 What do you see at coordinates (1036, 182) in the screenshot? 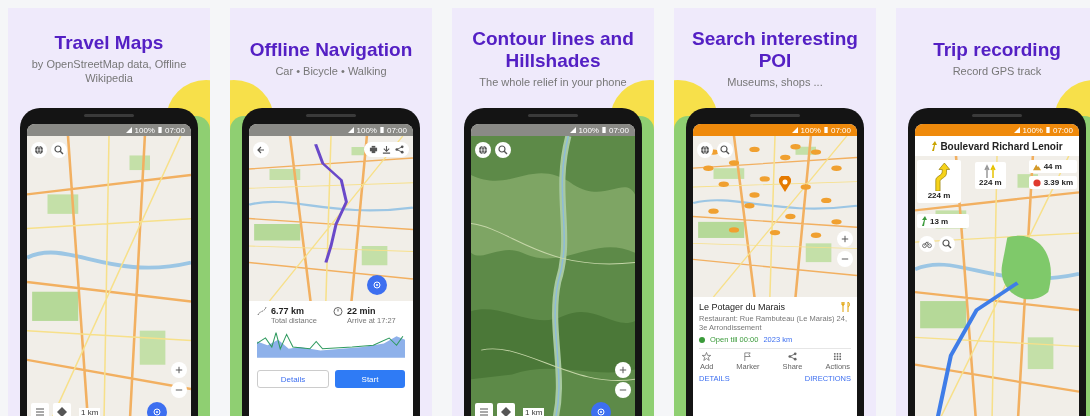
I see `target-icon` at bounding box center [1036, 182].